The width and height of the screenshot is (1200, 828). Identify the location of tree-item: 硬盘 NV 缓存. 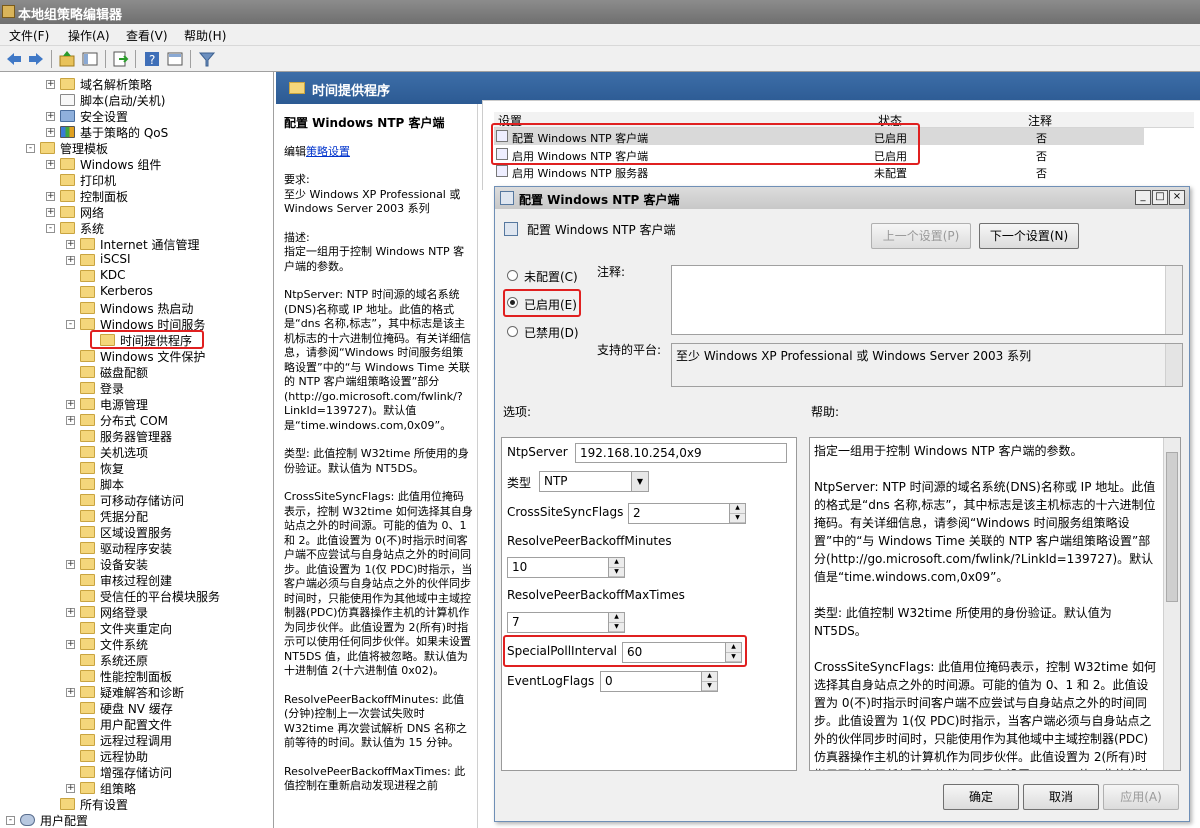
(136, 708).